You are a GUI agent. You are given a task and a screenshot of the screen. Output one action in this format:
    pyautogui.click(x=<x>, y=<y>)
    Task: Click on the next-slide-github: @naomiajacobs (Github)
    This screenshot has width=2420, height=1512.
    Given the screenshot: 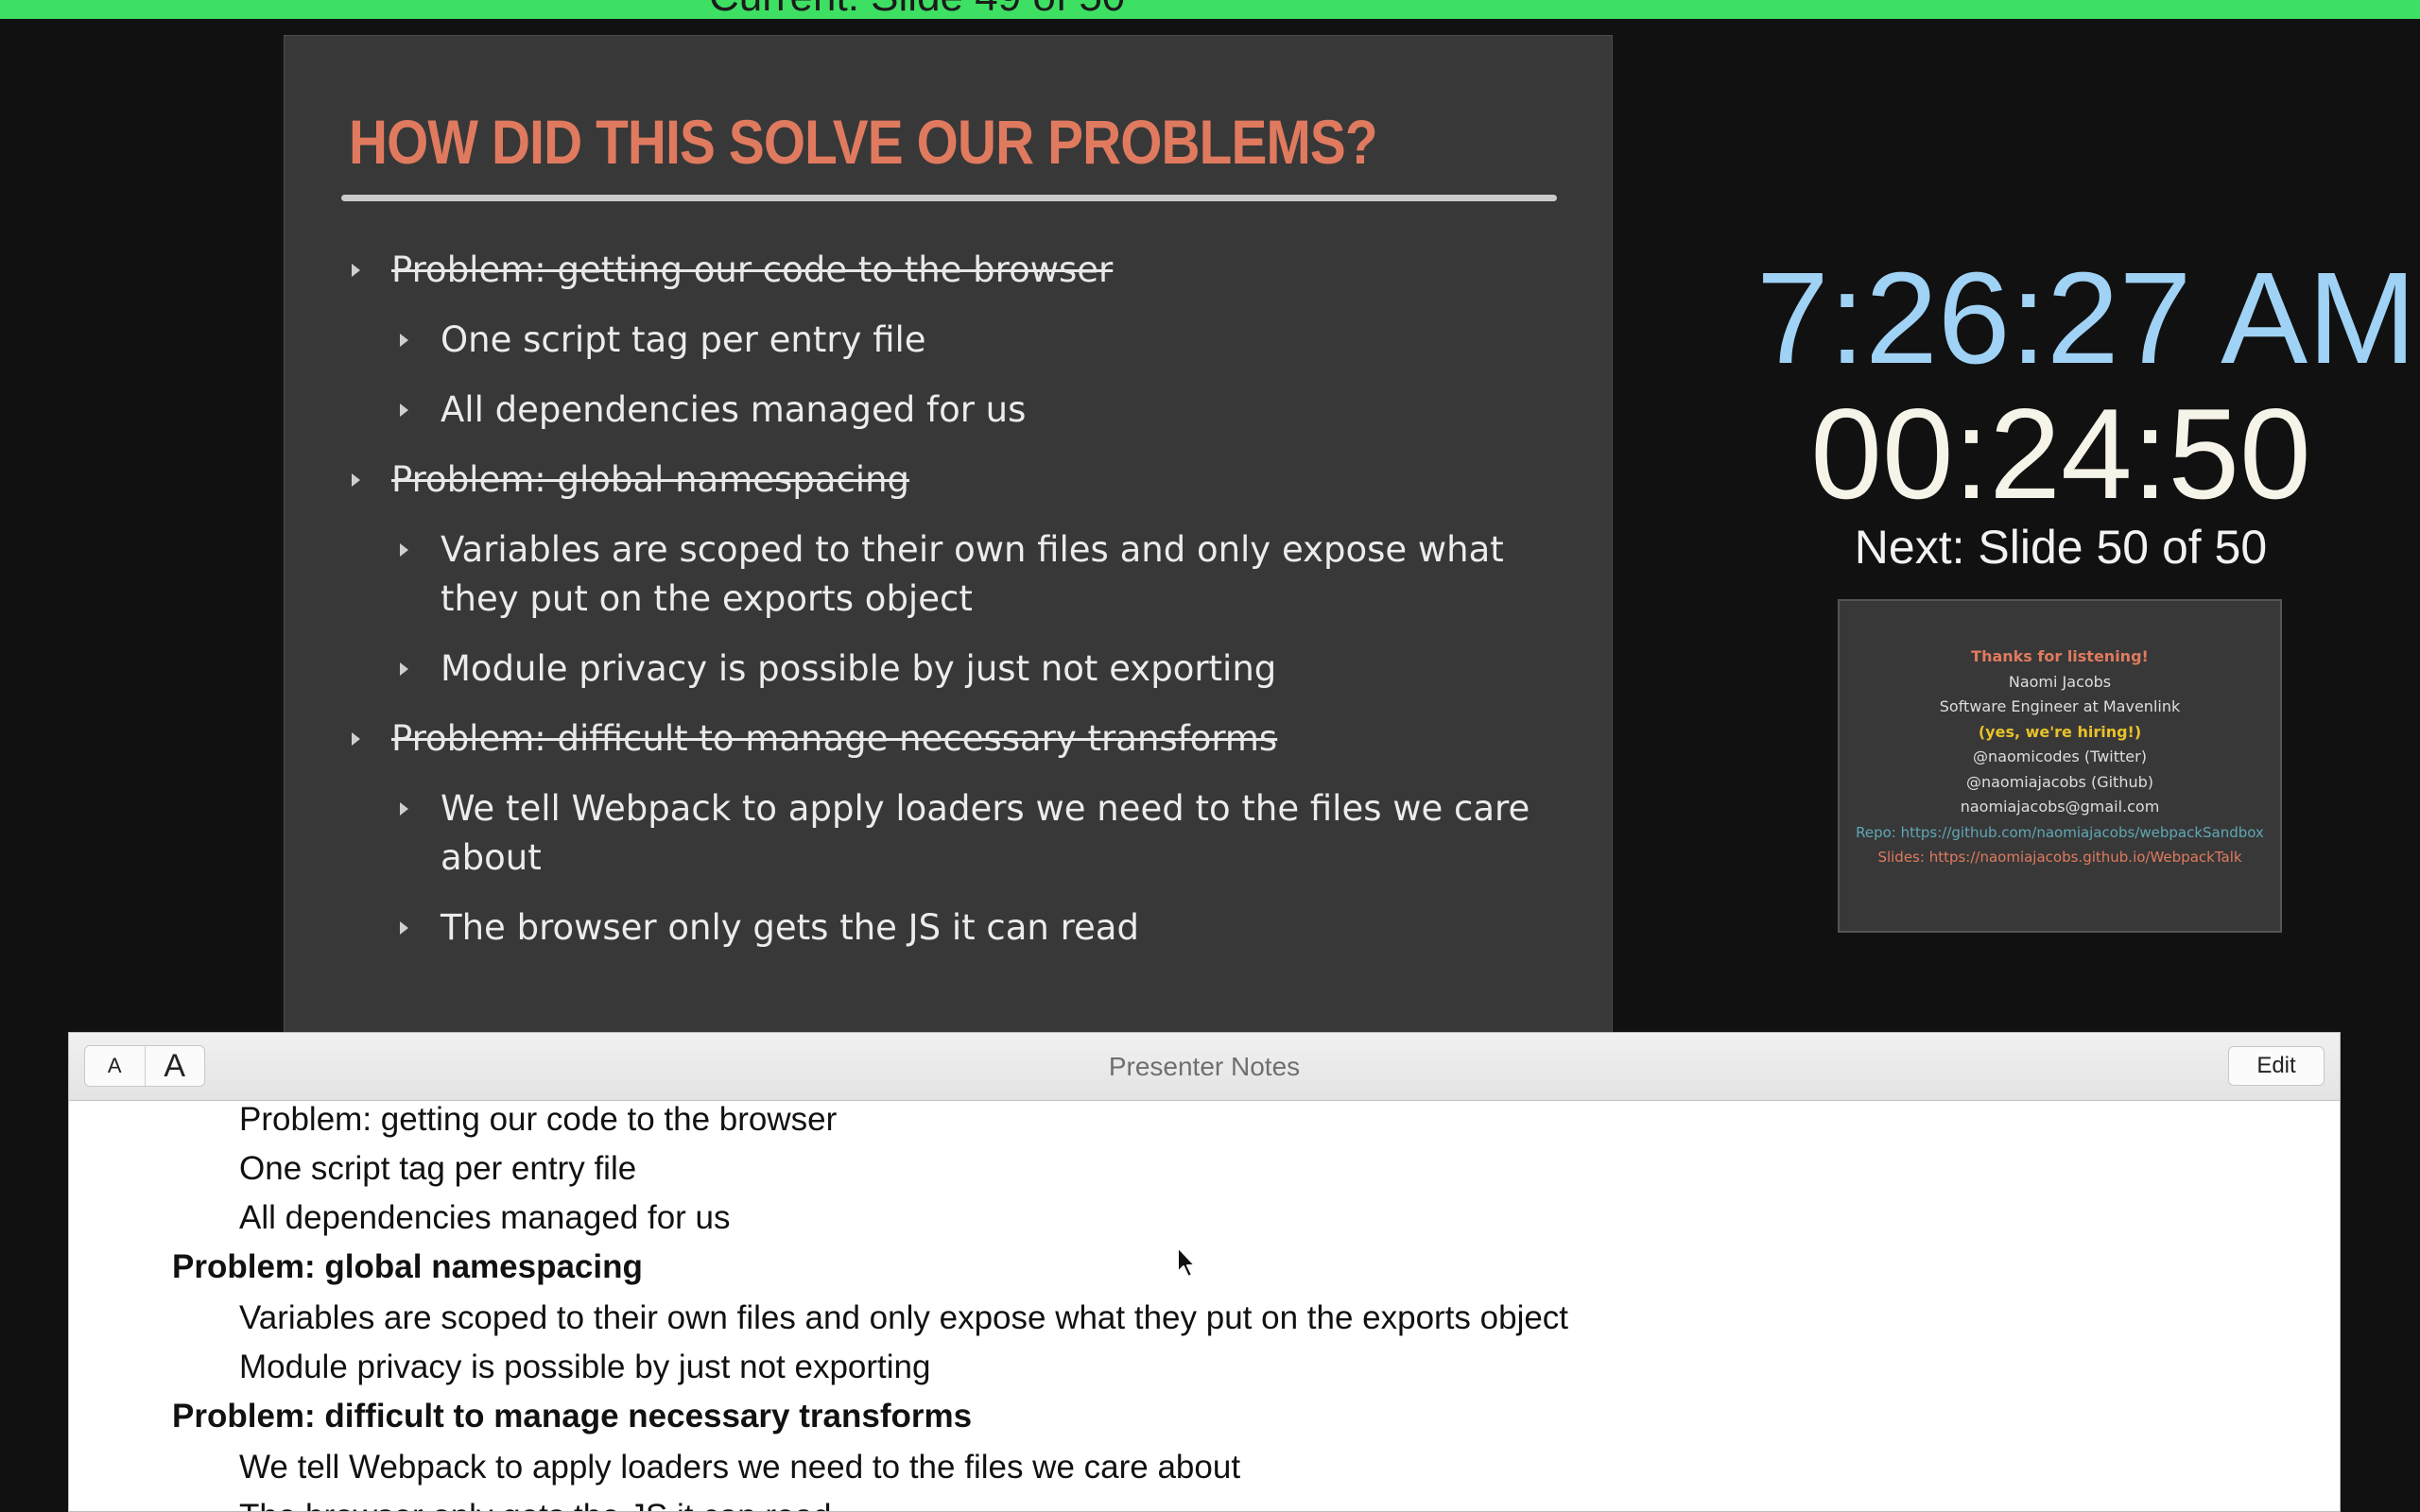 What is the action you would take?
    pyautogui.click(x=2059, y=781)
    